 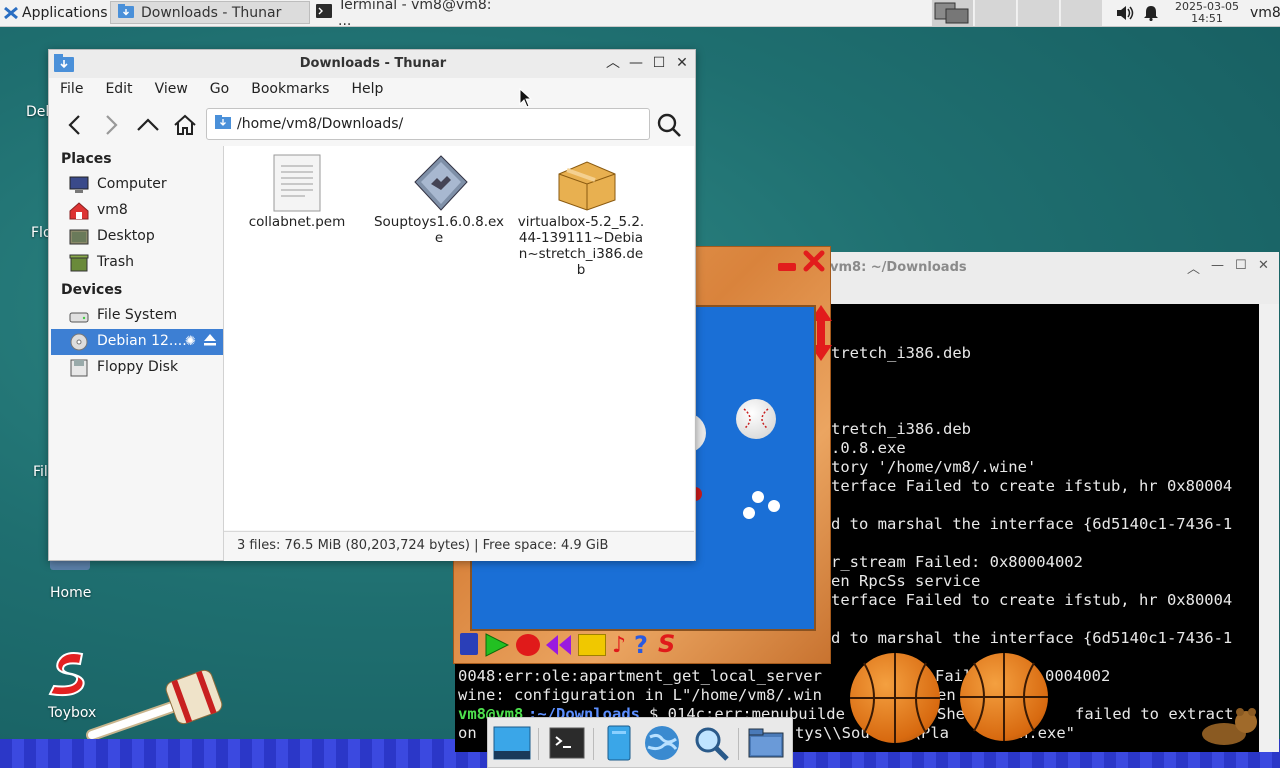 What do you see at coordinates (766, 743) in the screenshot?
I see `dock-folder-icon` at bounding box center [766, 743].